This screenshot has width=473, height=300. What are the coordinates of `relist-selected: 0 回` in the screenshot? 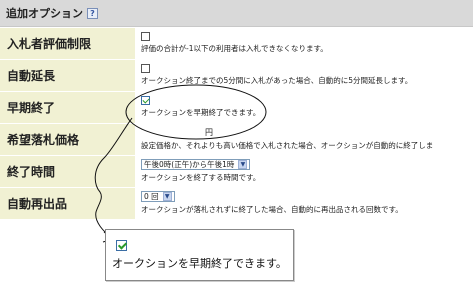 It's located at (151, 196).